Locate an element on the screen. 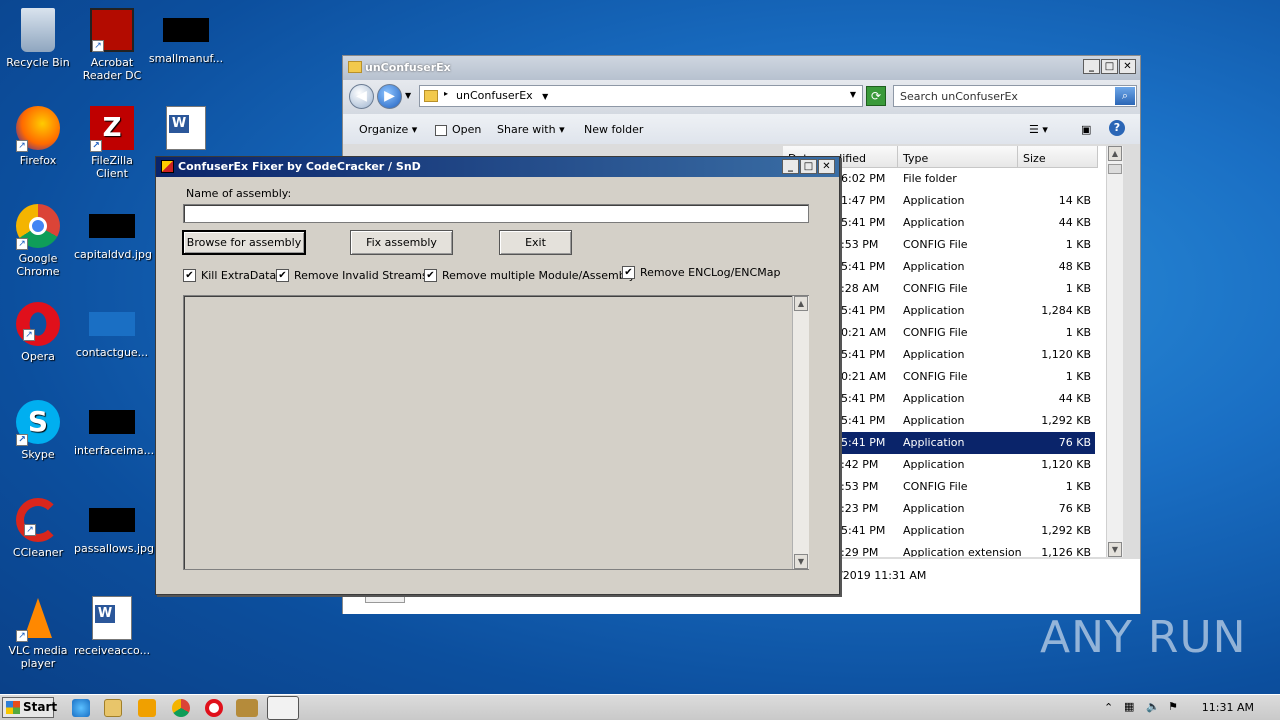  file-size: 76 KB is located at coordinates (1074, 442).